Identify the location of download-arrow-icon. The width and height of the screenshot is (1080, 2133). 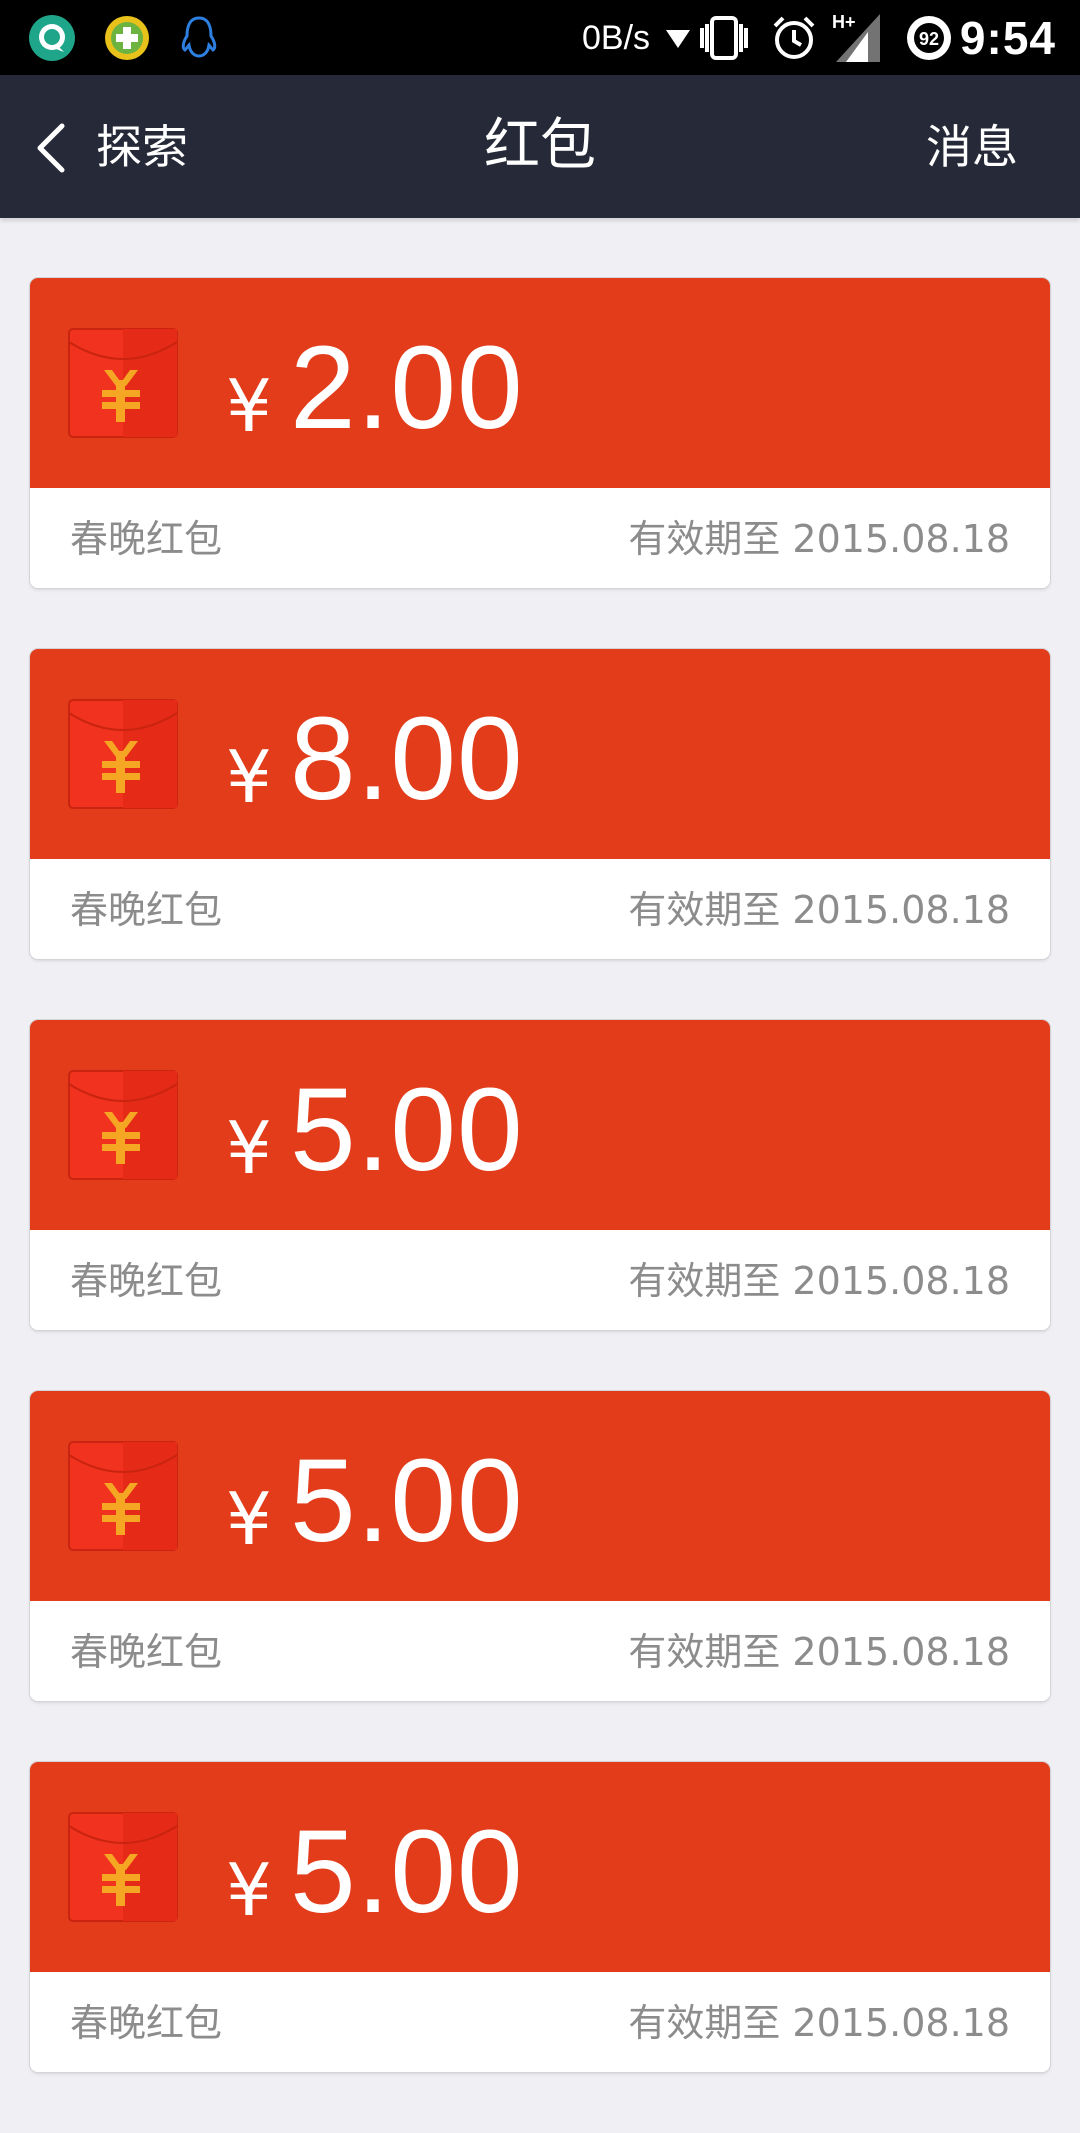
(678, 39).